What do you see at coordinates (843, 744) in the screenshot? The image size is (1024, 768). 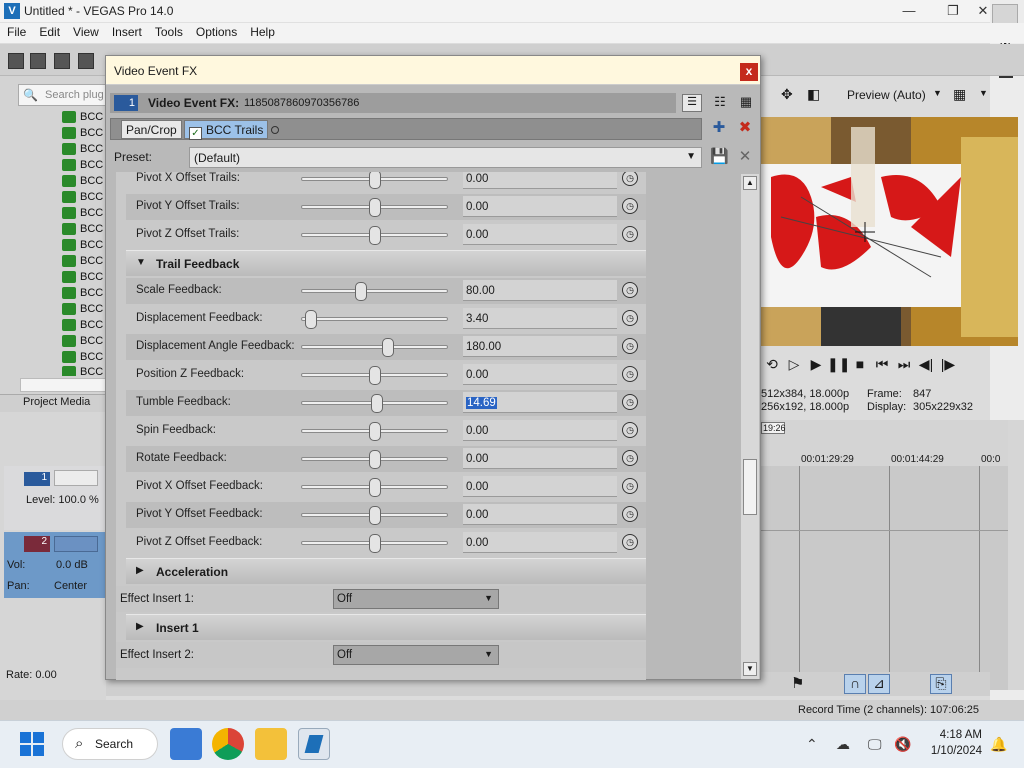 I see `network-icon: ☁` at bounding box center [843, 744].